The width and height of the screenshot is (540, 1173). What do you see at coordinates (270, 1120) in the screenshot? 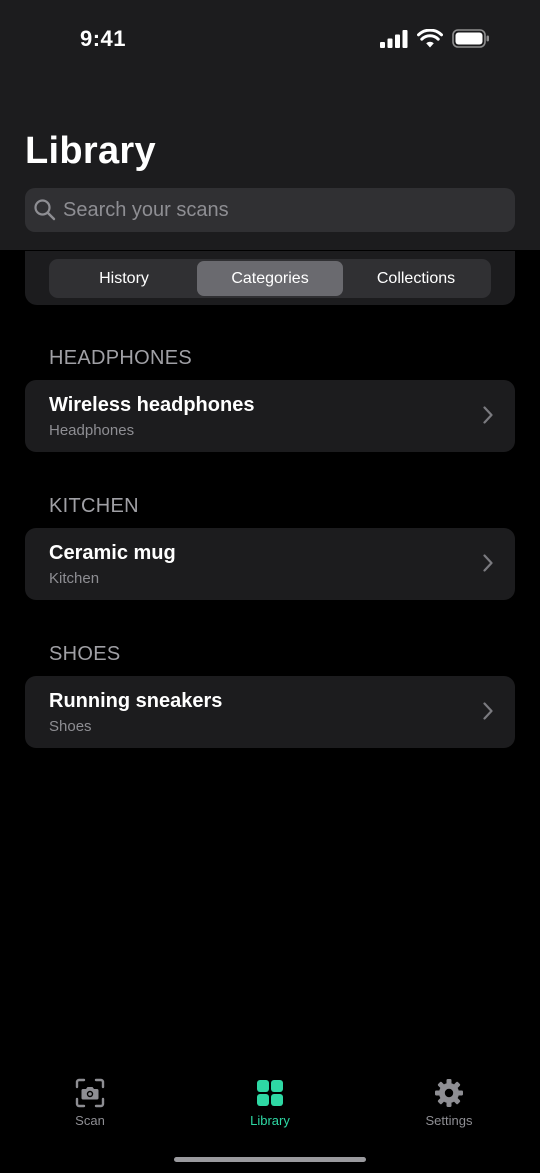
I see `tab-label: Library` at bounding box center [270, 1120].